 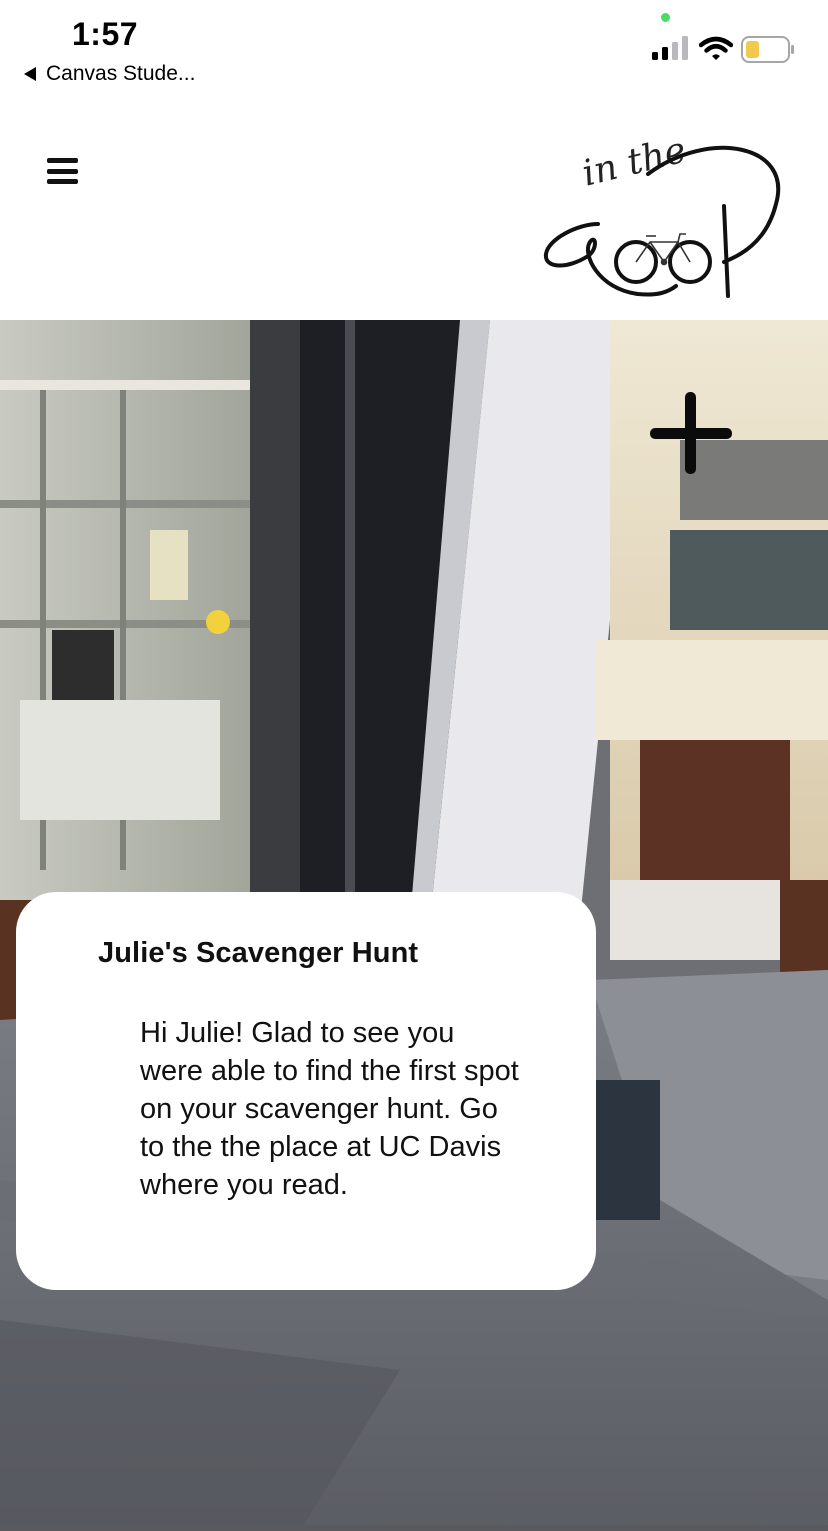 I want to click on wifi-icon, so click(x=716, y=48).